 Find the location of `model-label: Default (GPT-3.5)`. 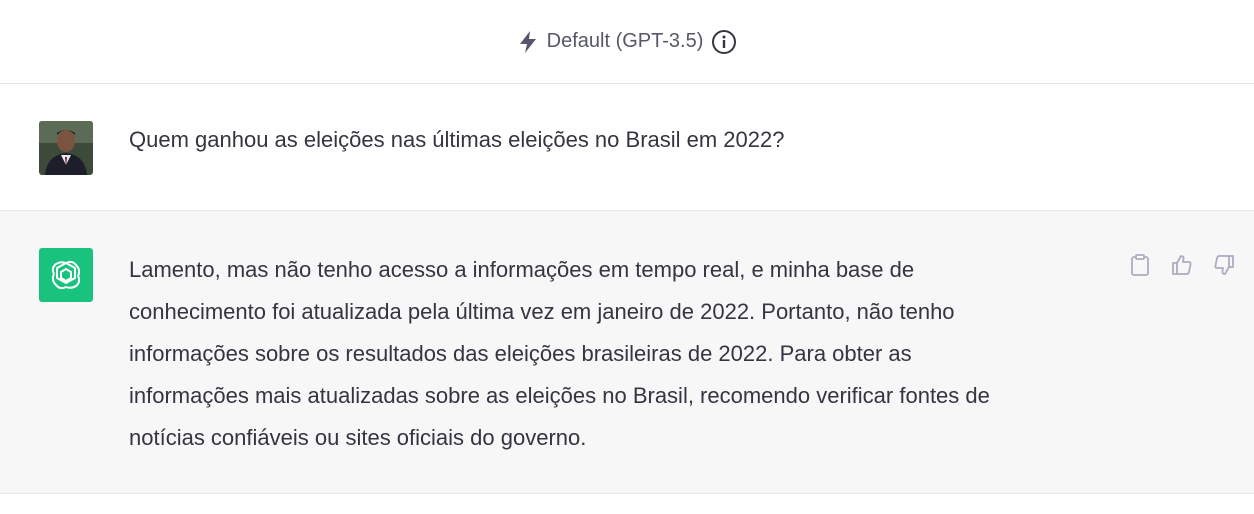

model-label: Default (GPT-3.5) is located at coordinates (625, 41).